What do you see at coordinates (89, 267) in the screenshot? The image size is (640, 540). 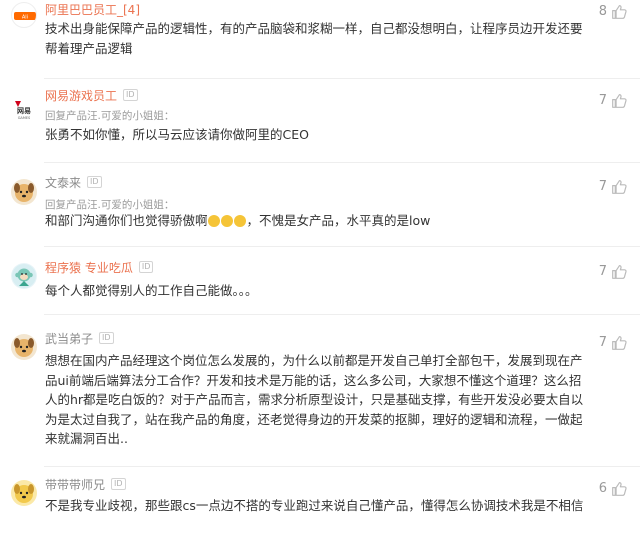 I see `username: 程序猿 专业吃瓜` at bounding box center [89, 267].